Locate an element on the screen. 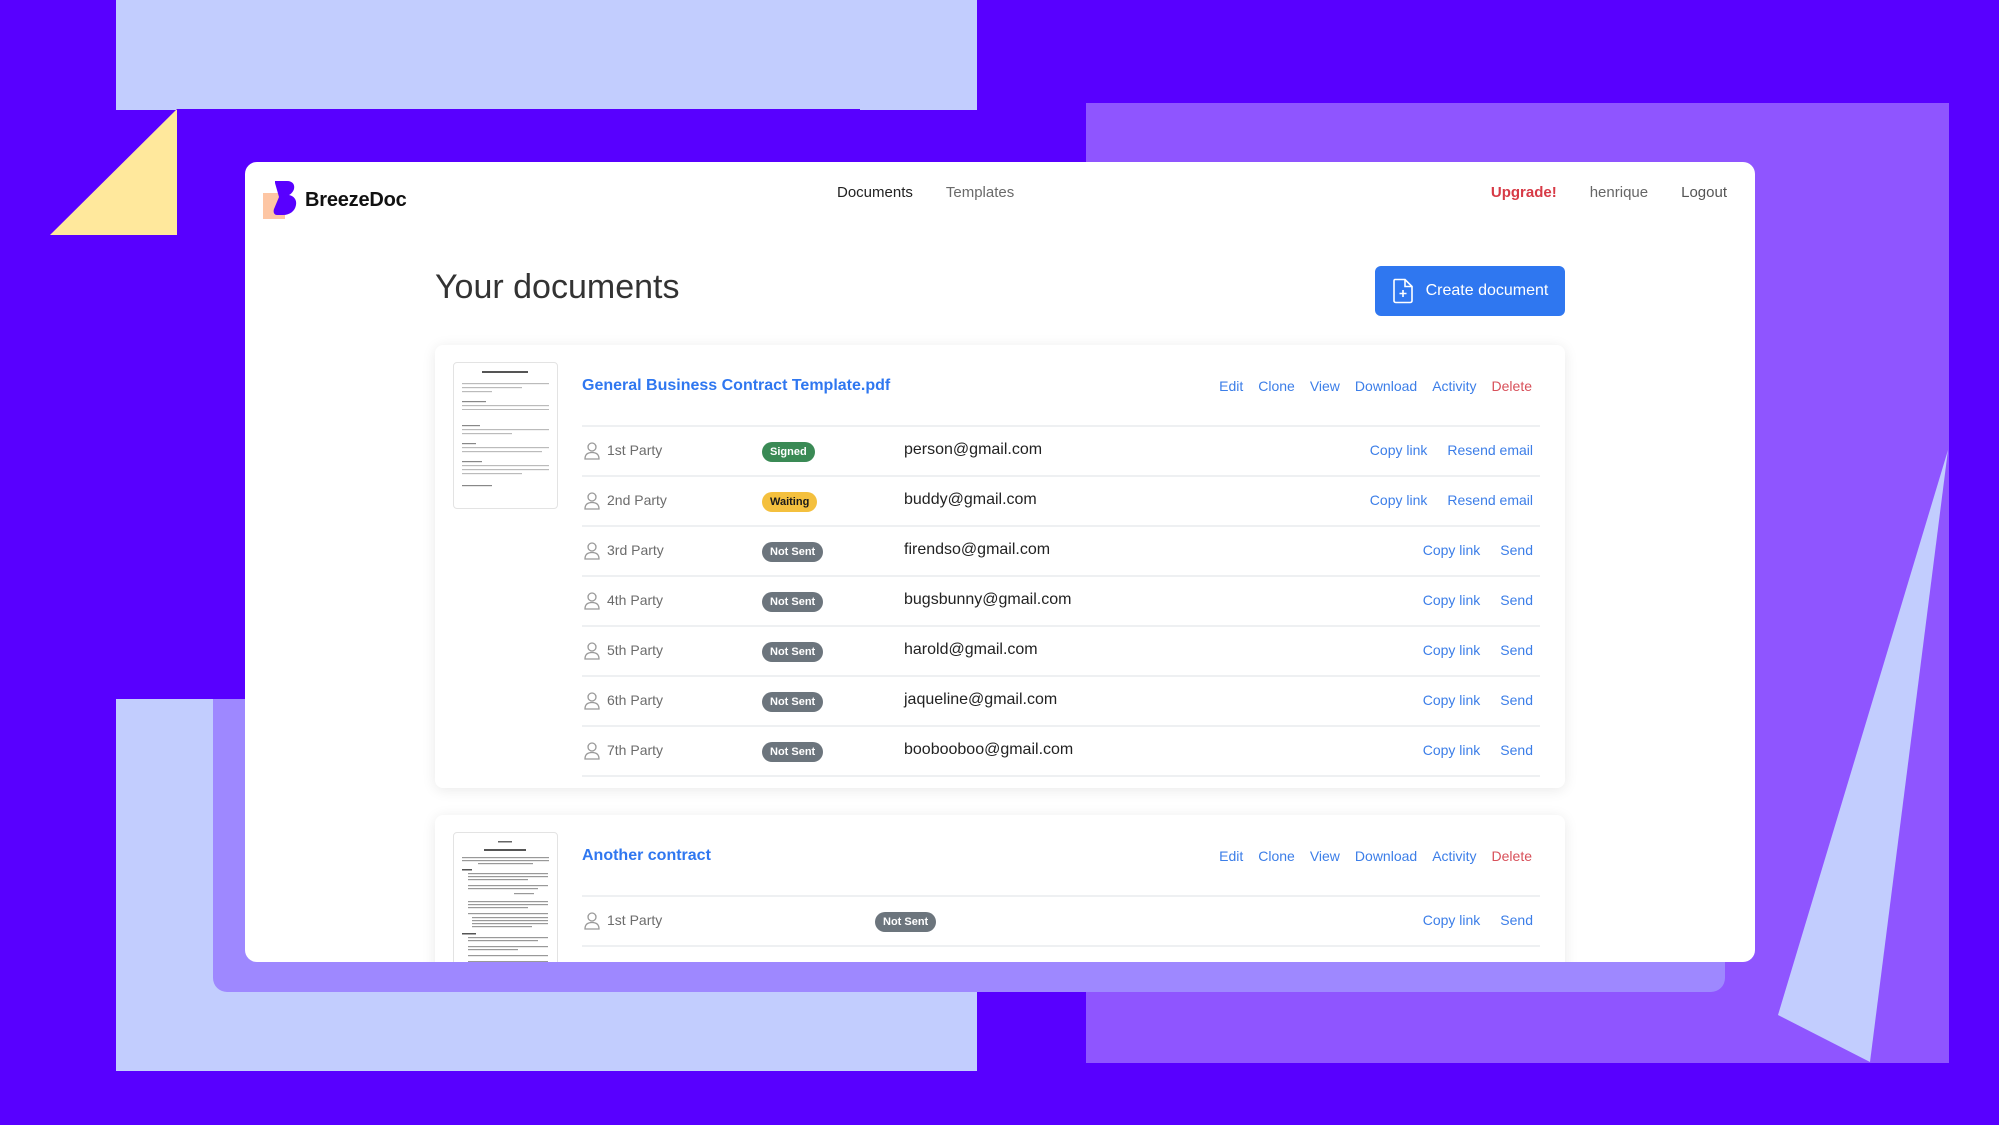  page-title: Your documents is located at coordinates (557, 287).